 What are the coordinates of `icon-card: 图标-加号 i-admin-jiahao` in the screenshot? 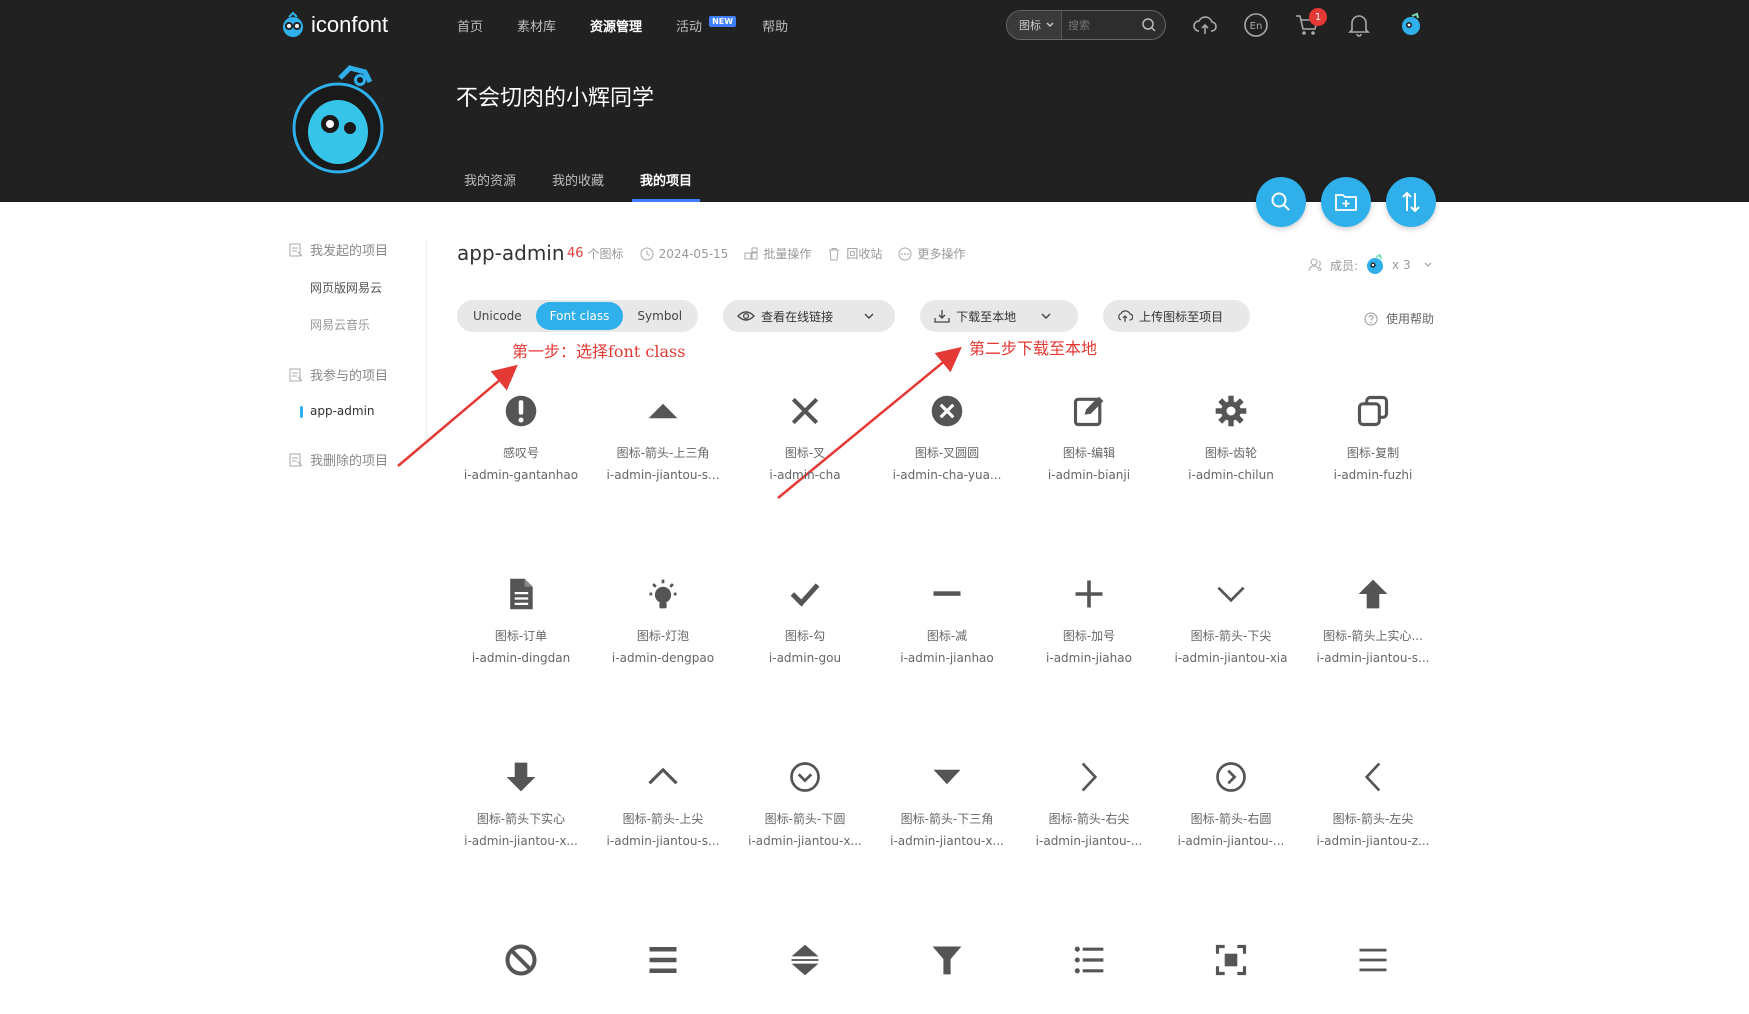 It's located at (1089, 619).